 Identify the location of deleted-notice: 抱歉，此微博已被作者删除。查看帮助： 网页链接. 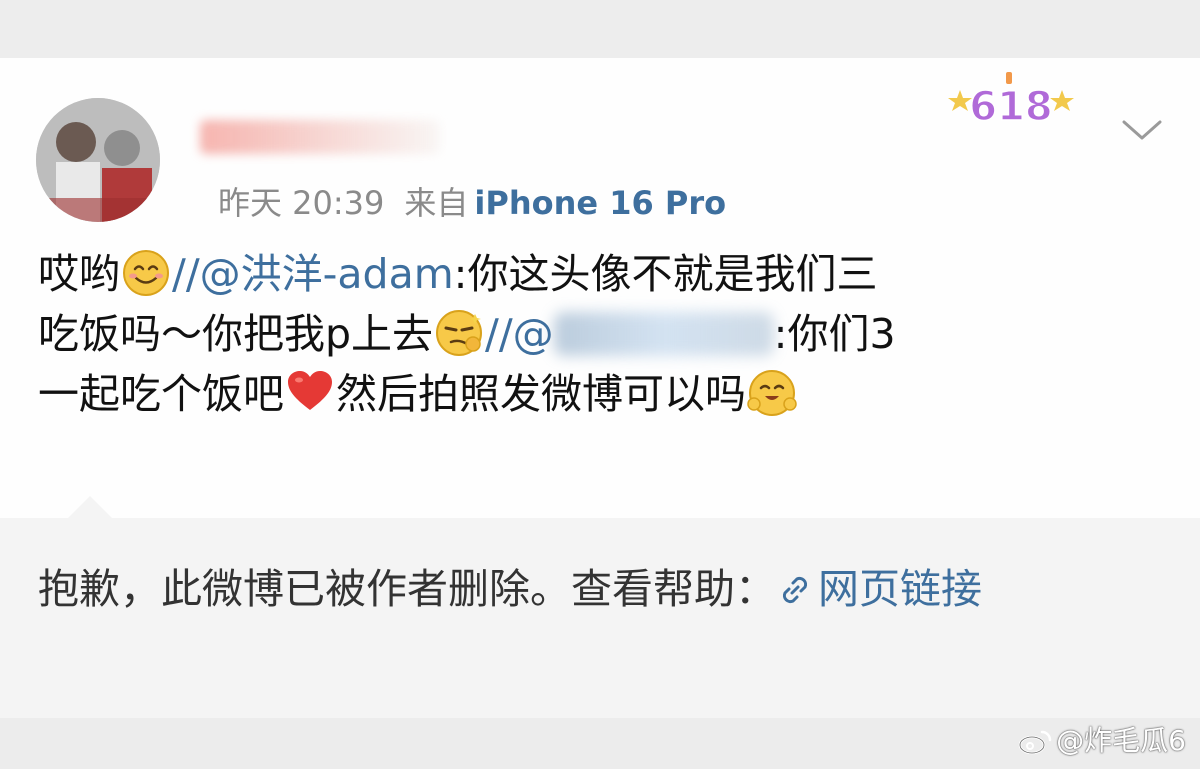
(603, 589).